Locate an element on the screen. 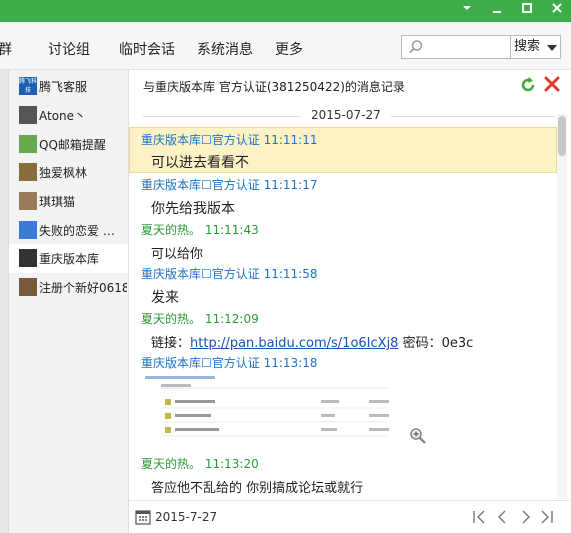  left-strip is located at coordinates (4, 301).